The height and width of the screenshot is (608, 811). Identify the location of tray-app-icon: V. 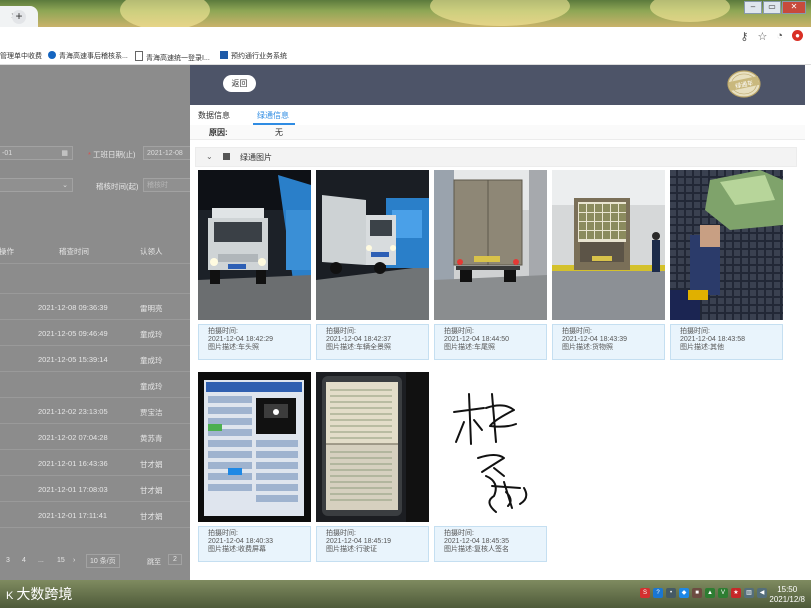
(723, 593).